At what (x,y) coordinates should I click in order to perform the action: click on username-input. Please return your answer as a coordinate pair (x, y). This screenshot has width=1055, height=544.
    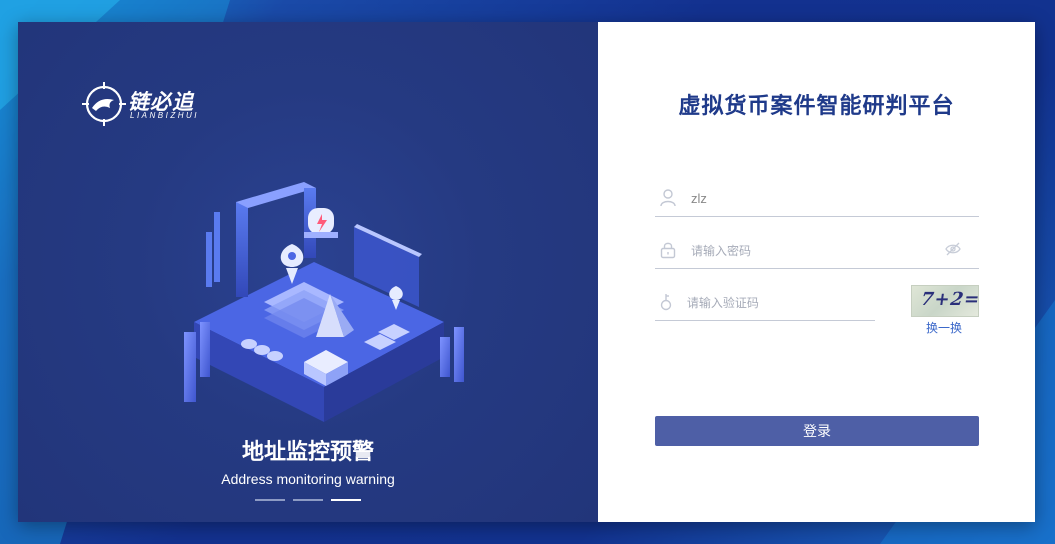
    Looking at the image, I should click on (806, 198).